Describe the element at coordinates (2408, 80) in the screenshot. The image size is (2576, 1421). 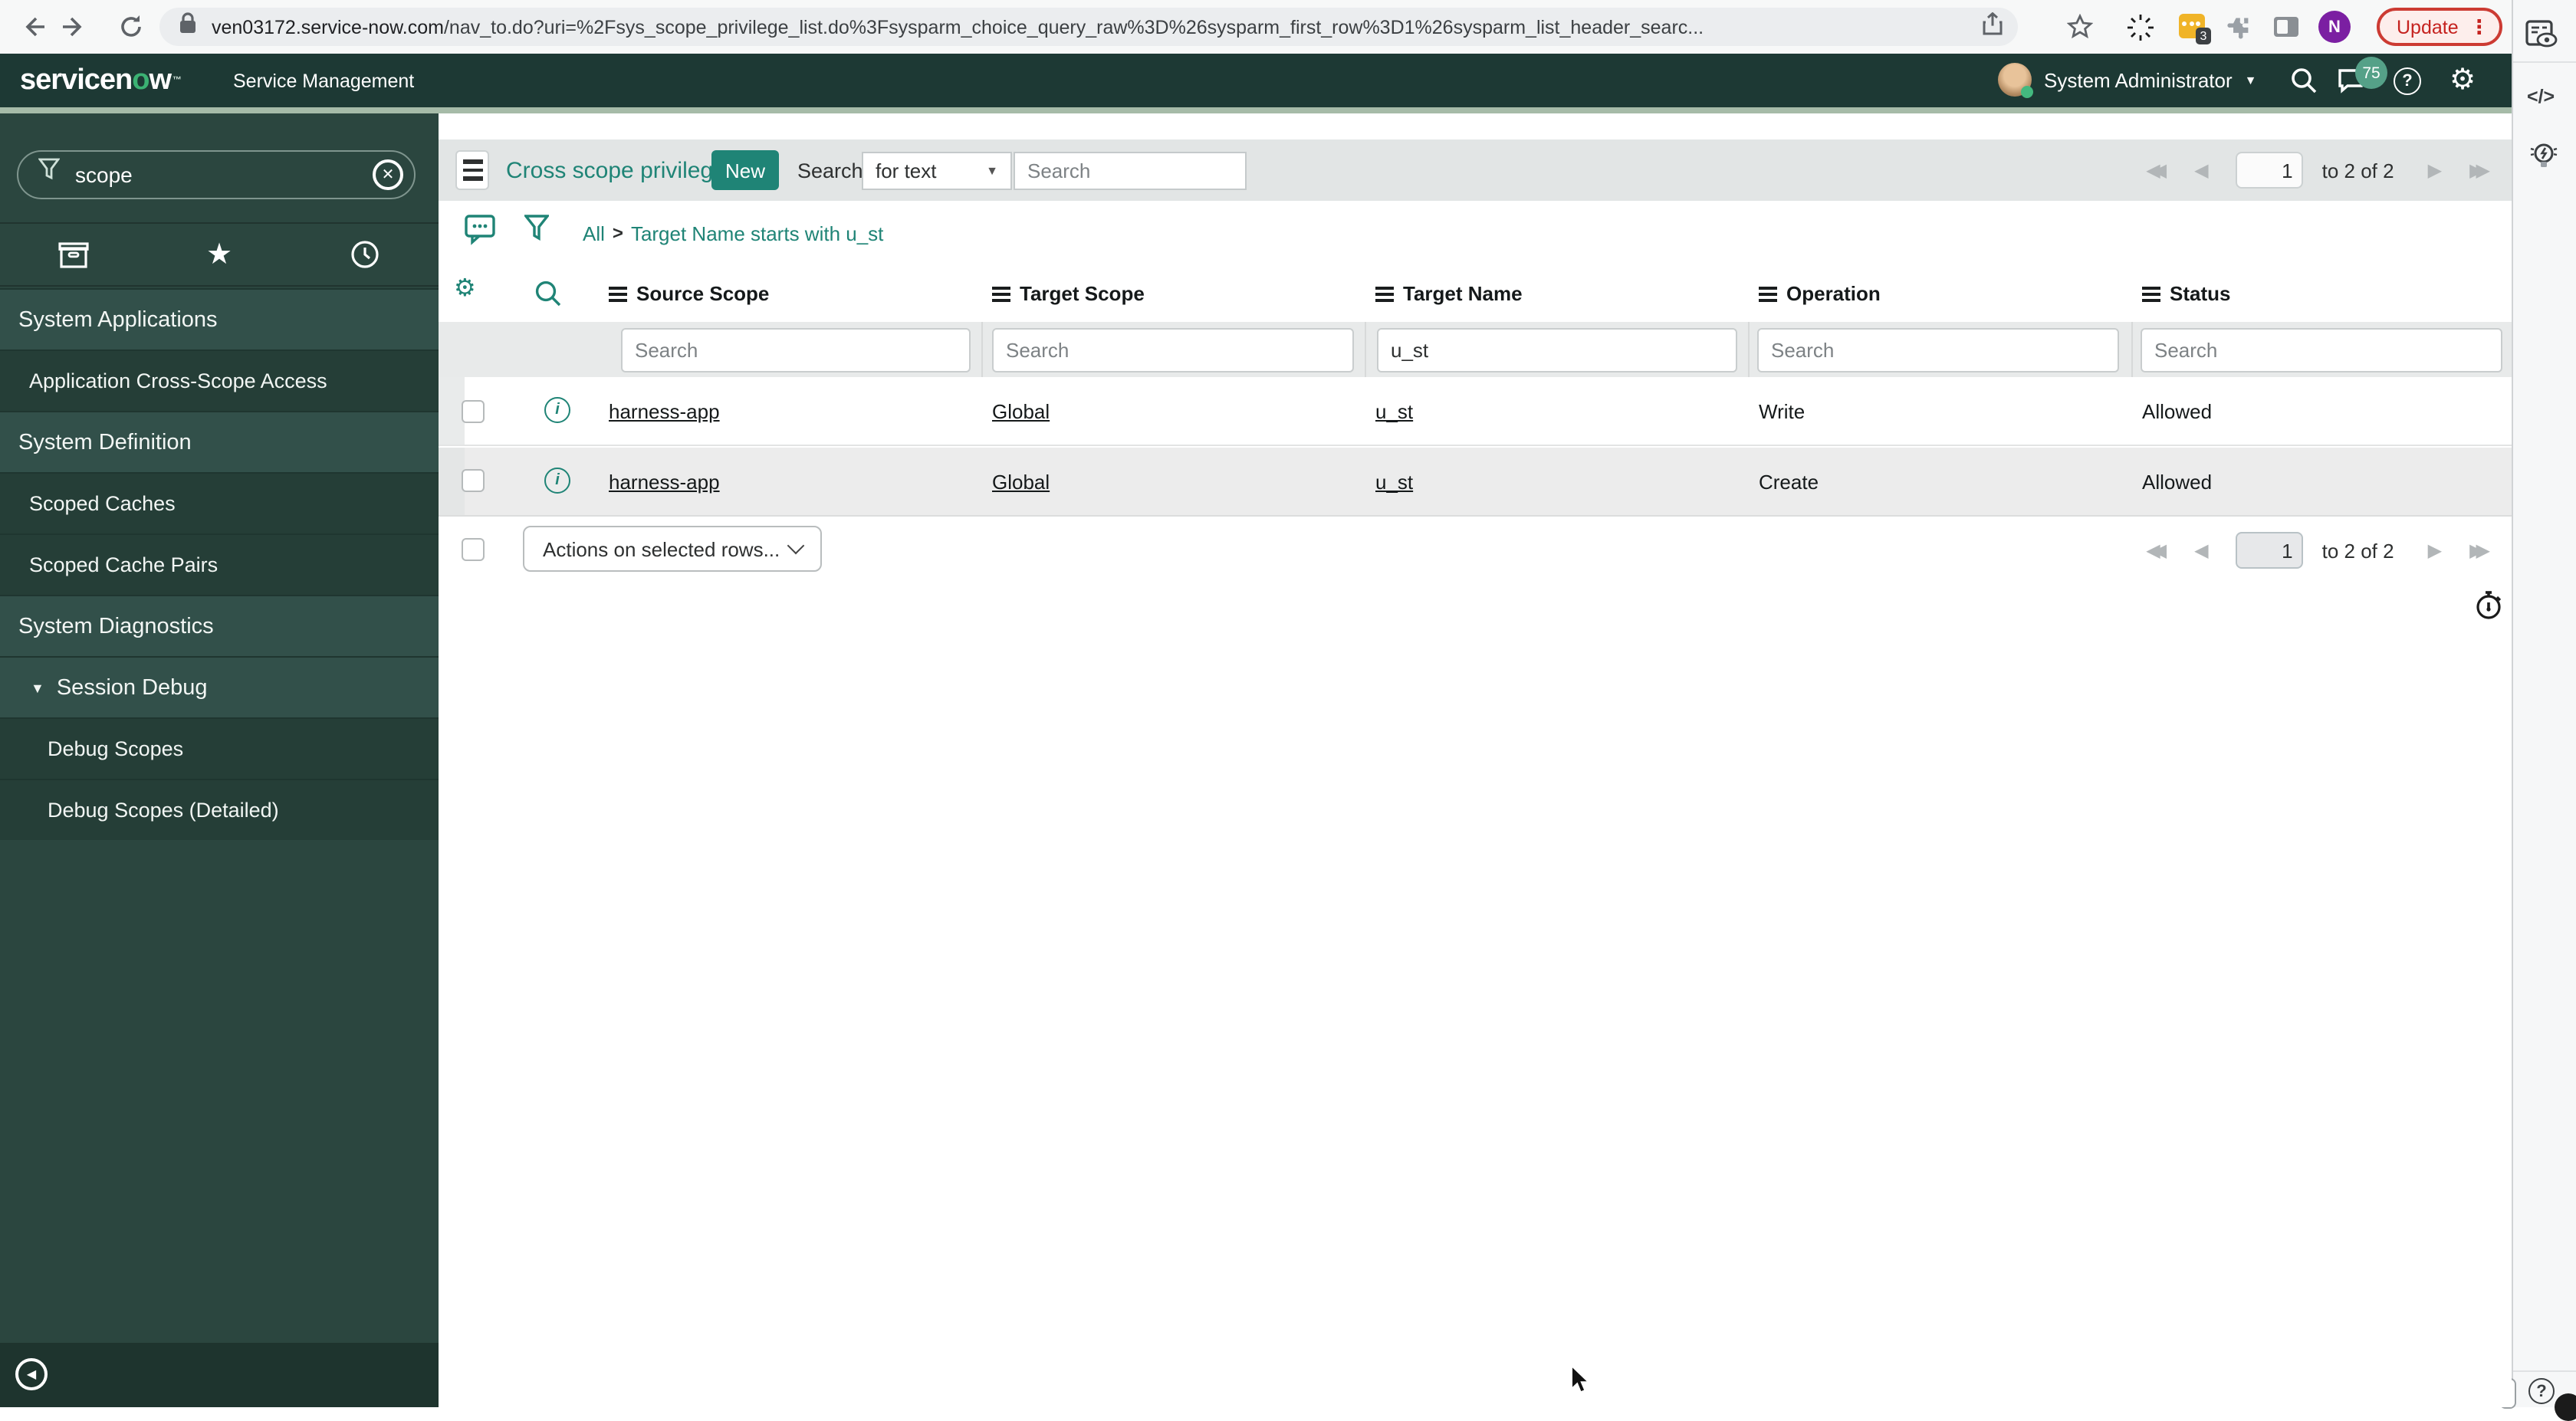
I see `help-icon: ?` at that location.